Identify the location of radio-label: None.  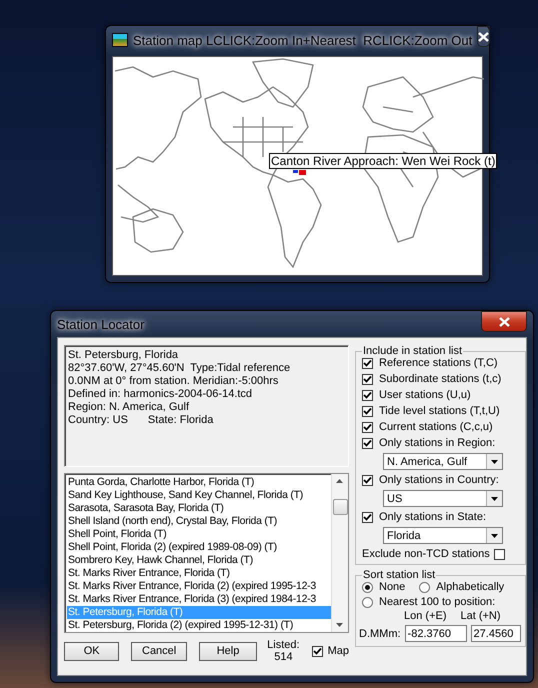
(392, 587).